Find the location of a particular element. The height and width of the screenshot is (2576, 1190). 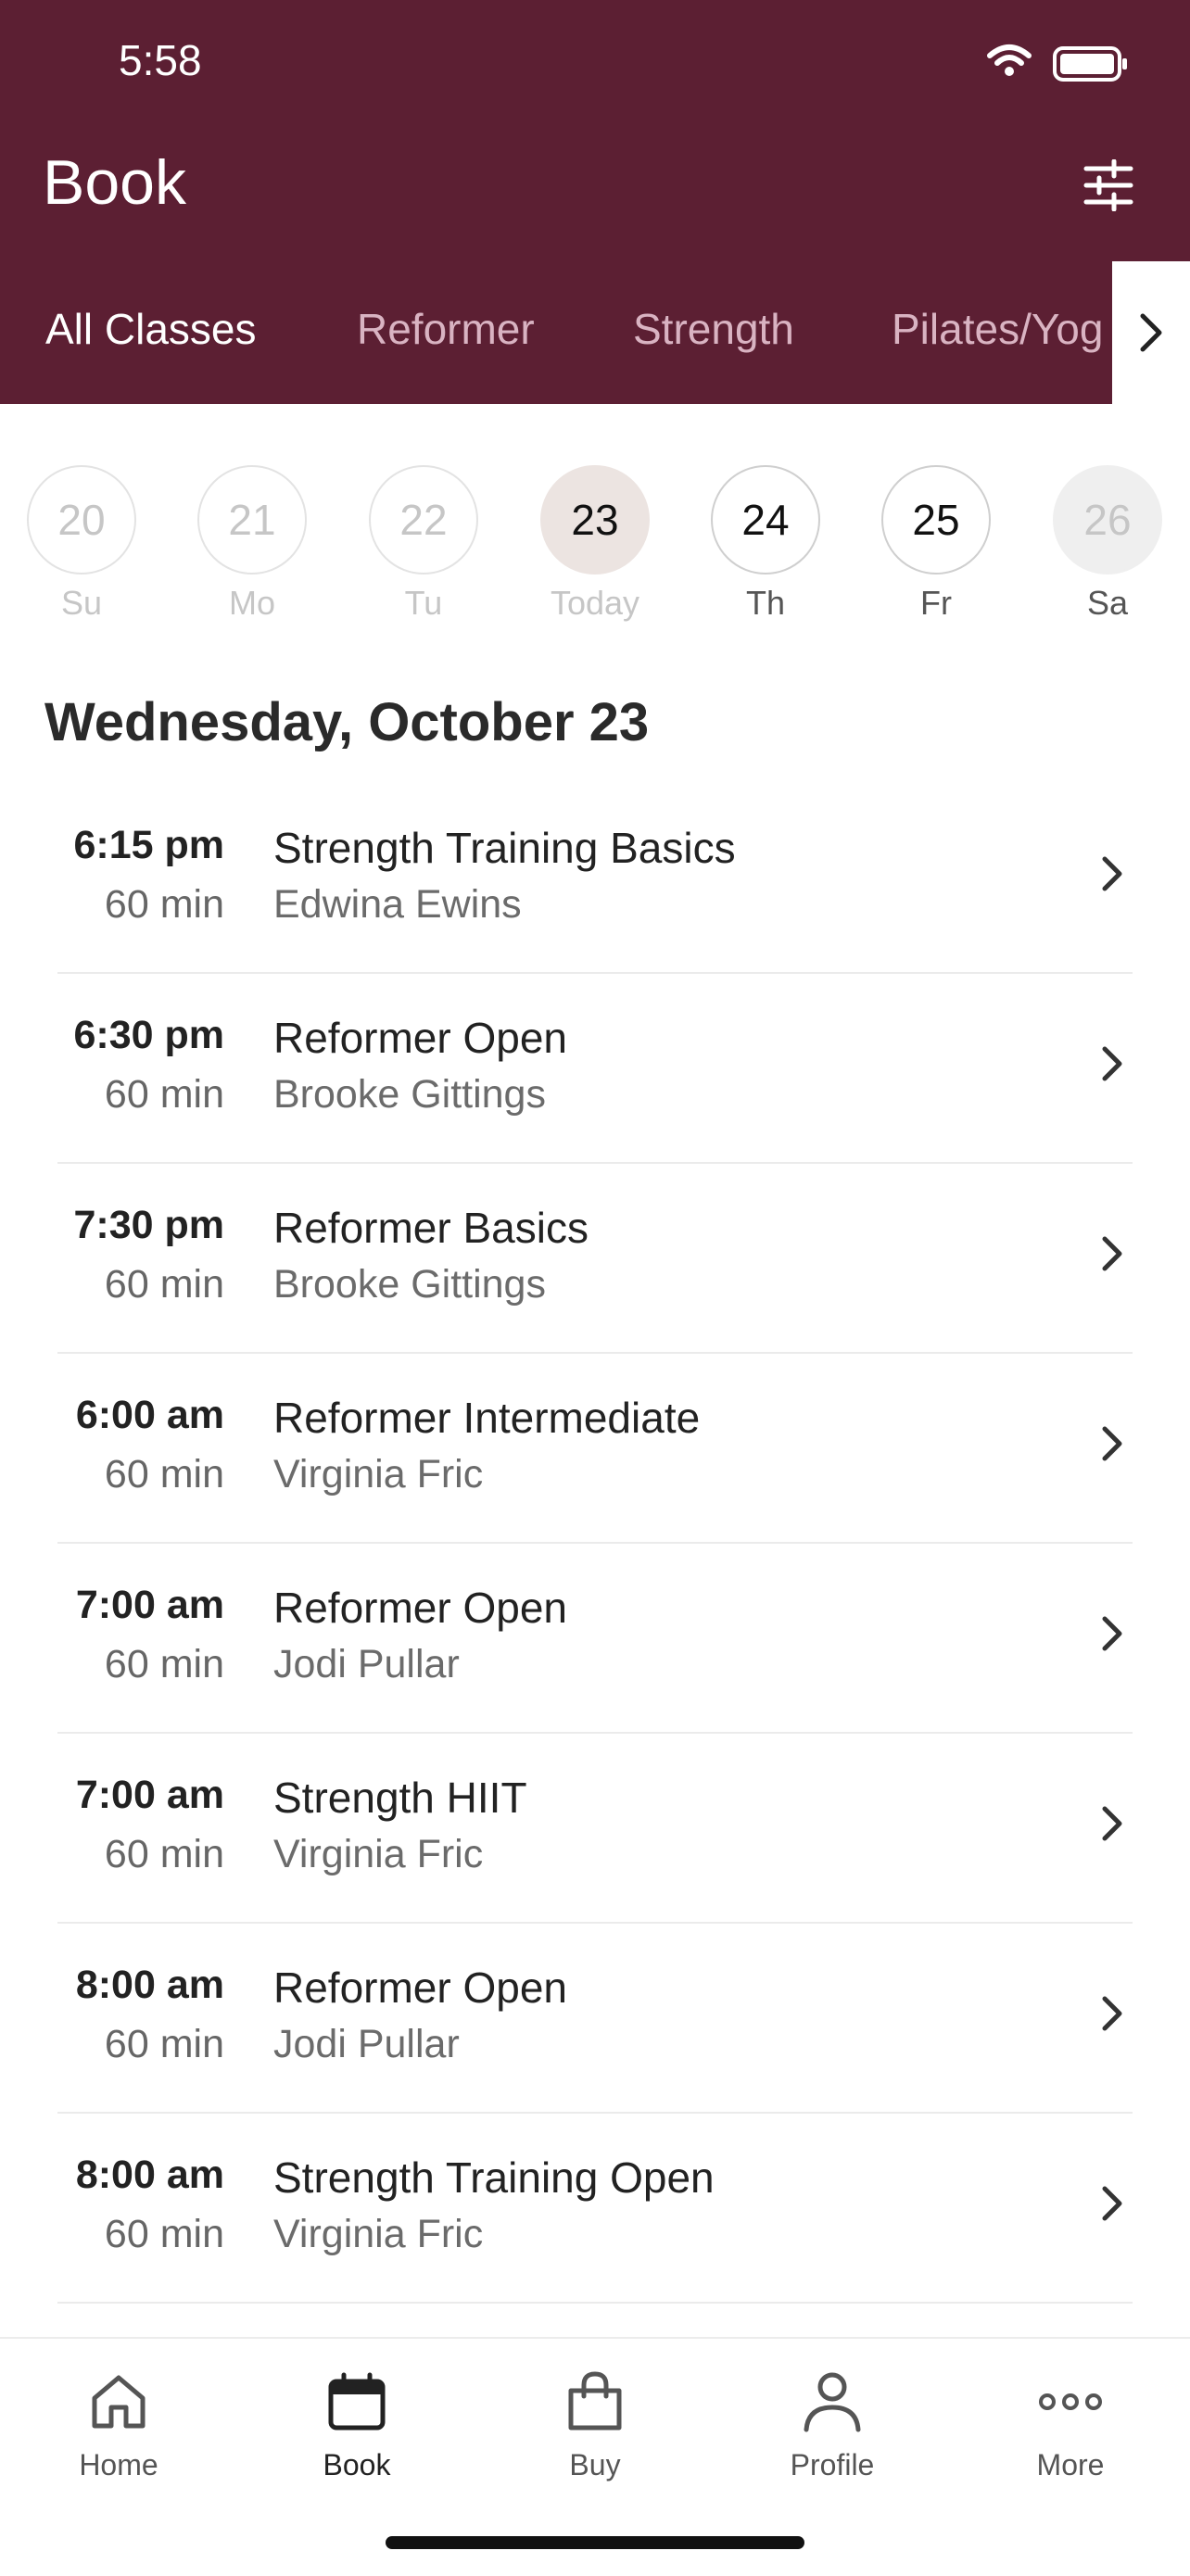

date-22: 22 Tu is located at coordinates (423, 544).